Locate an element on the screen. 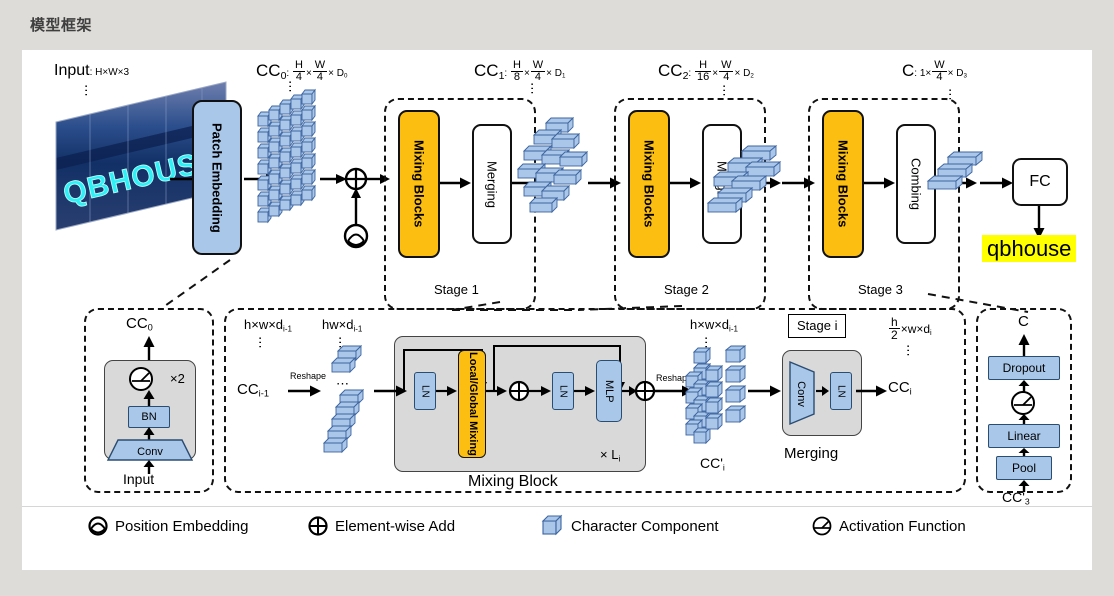 Image resolution: width=1114 pixels, height=596 pixels. patch-detail-output-label: CC0 is located at coordinates (139, 324).